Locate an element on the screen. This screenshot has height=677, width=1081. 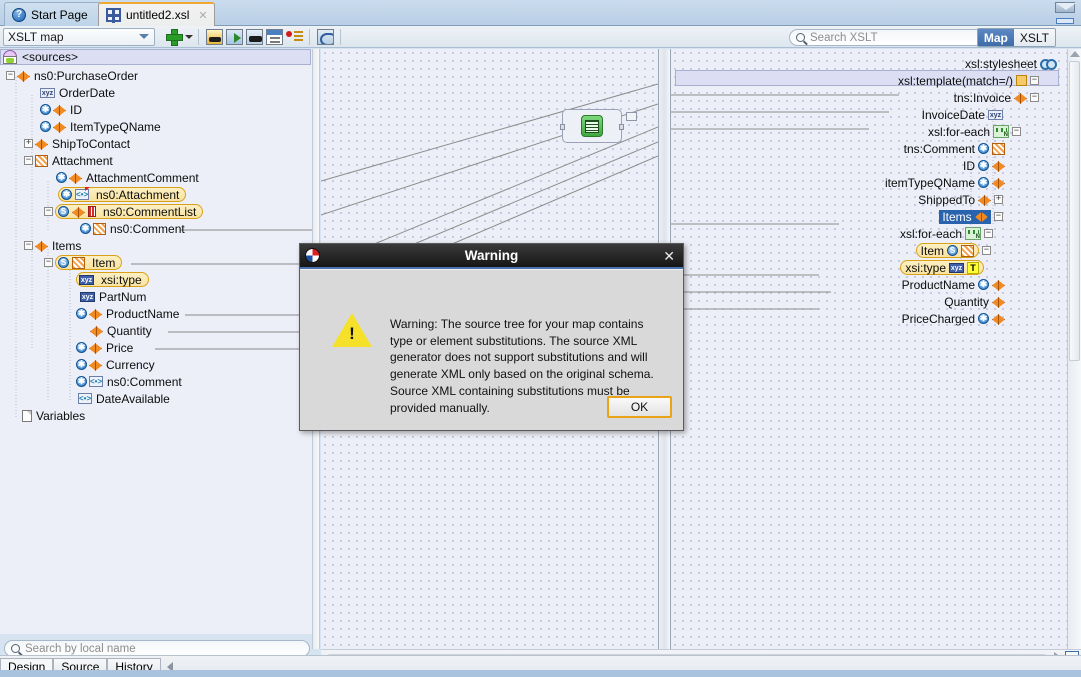
tree-node-quantity: Quantity is located at coordinates (121, 330).